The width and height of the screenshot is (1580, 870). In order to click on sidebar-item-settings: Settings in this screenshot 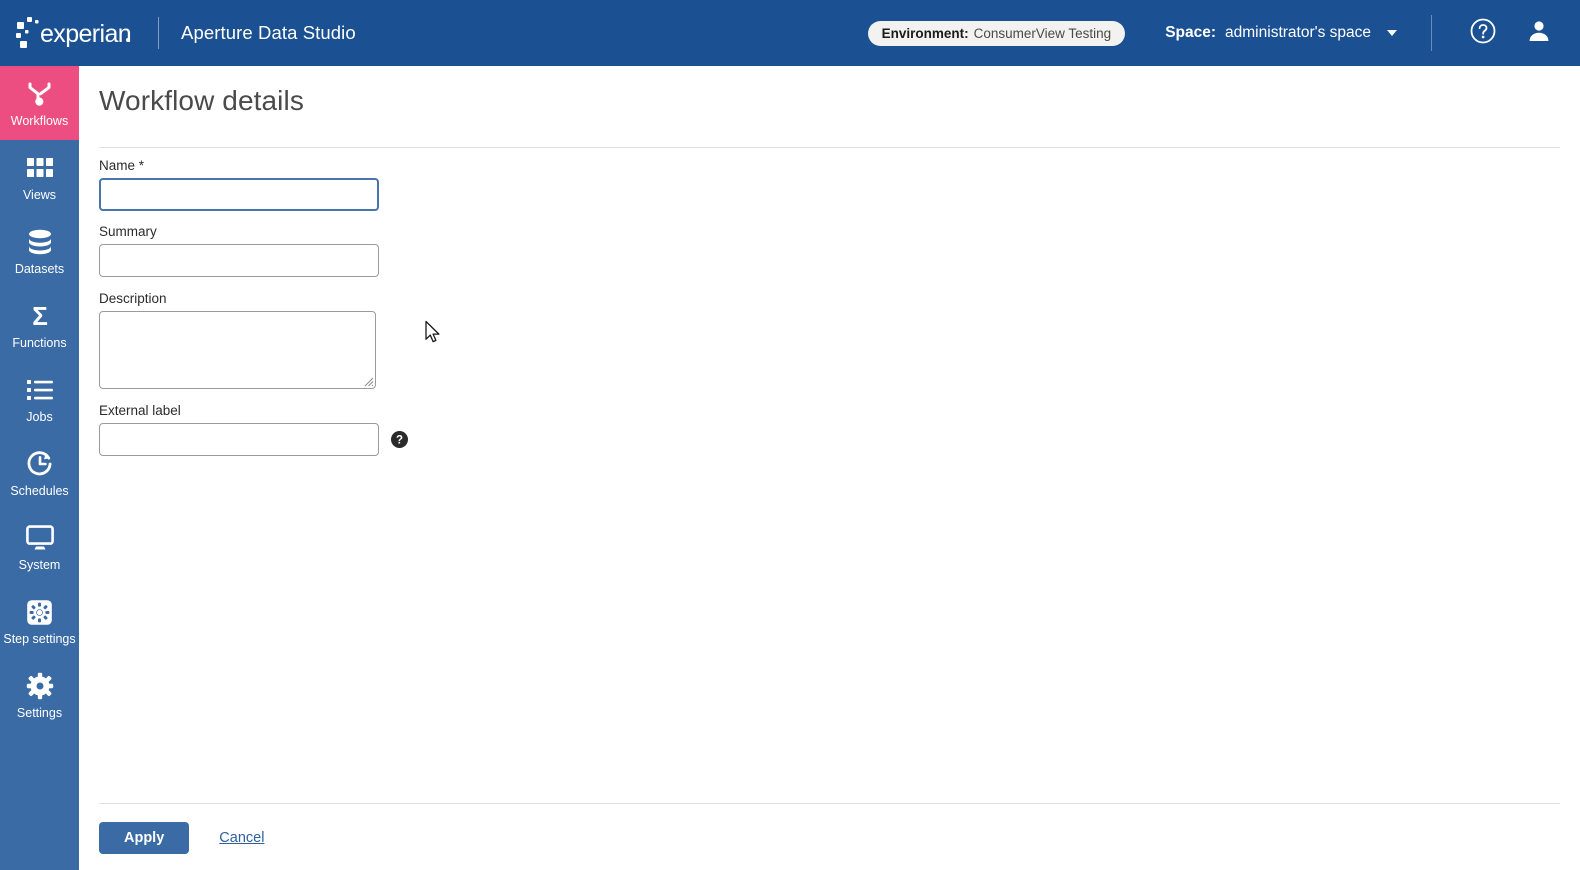, I will do `click(39, 695)`.